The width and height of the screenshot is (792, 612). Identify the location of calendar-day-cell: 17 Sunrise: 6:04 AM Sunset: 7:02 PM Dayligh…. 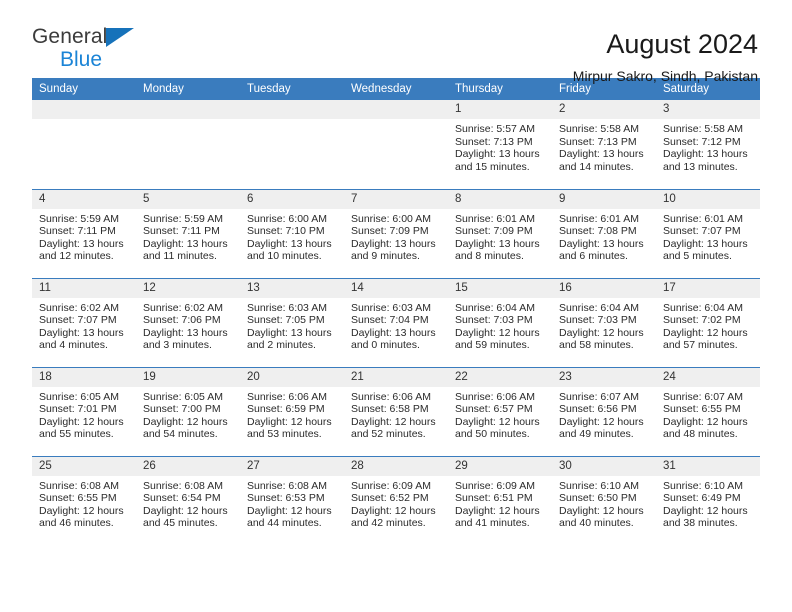
(708, 322).